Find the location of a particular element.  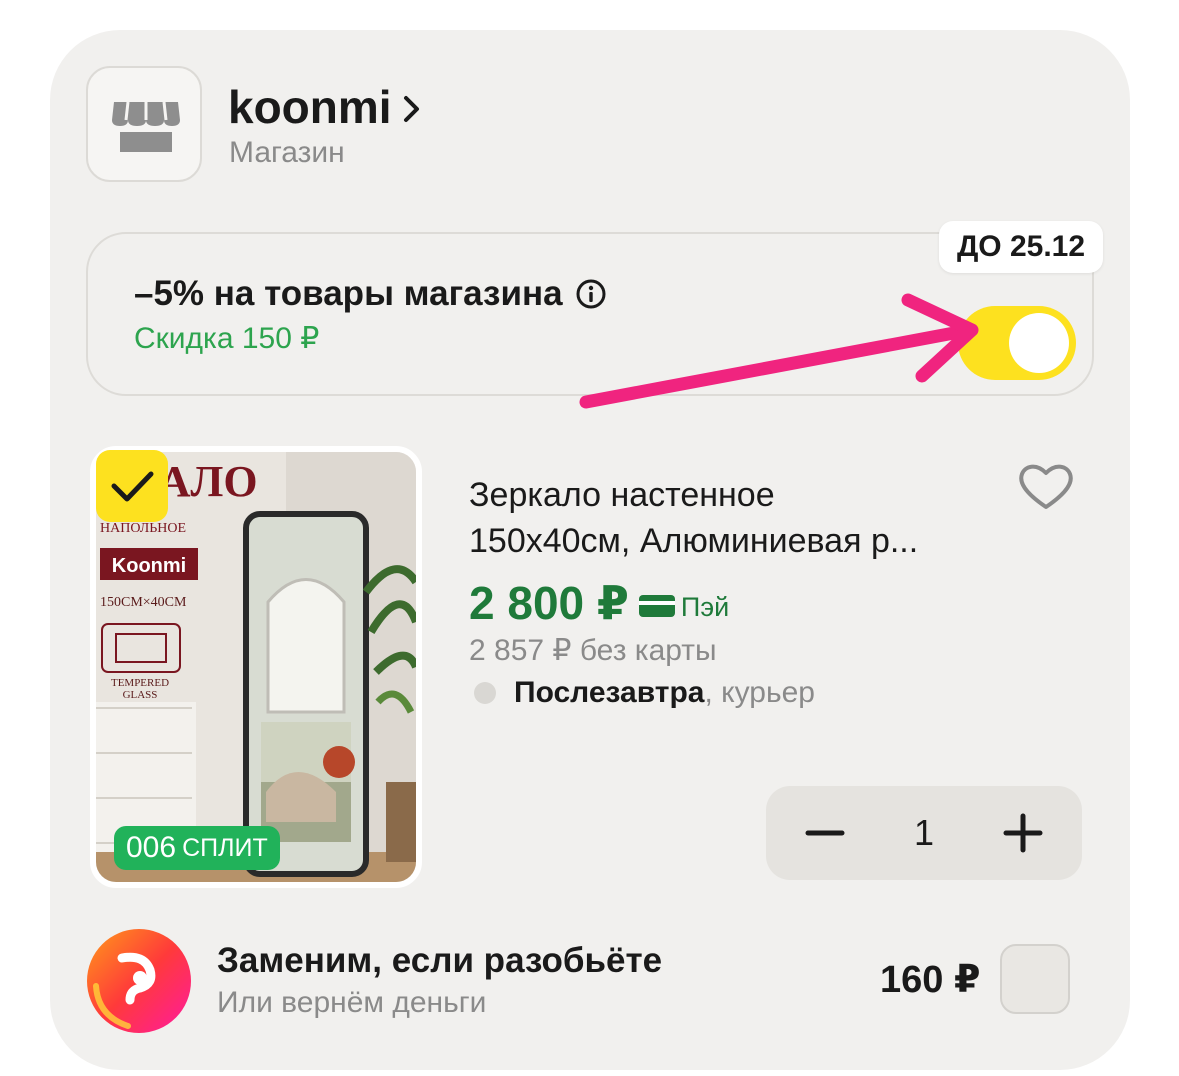

check-icon is located at coordinates (132, 486).